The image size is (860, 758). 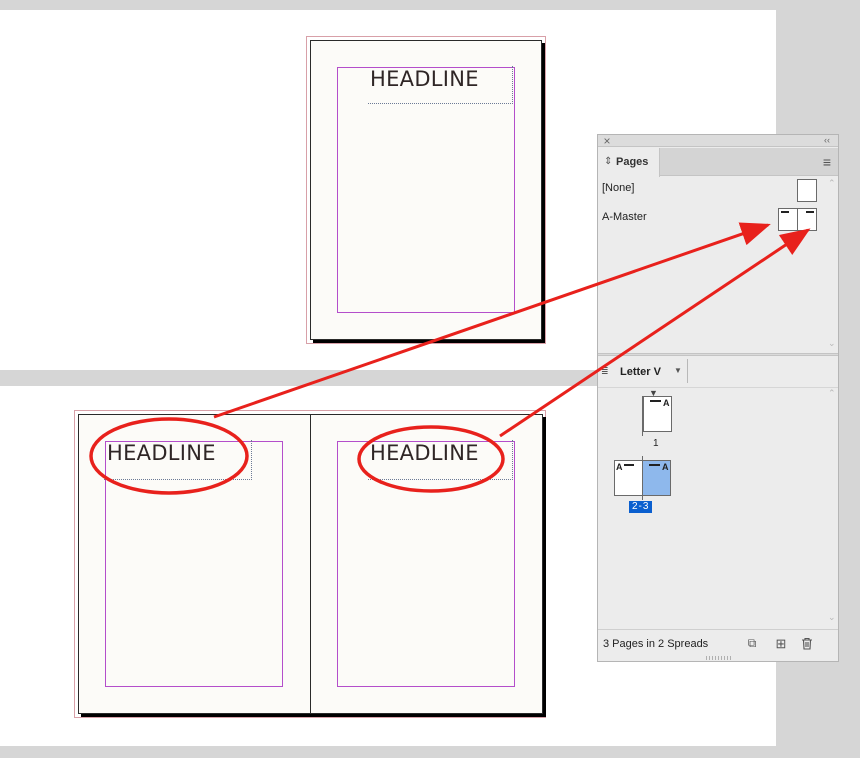 What do you see at coordinates (655, 333) in the screenshot?
I see `annotation-arrow-right` at bounding box center [655, 333].